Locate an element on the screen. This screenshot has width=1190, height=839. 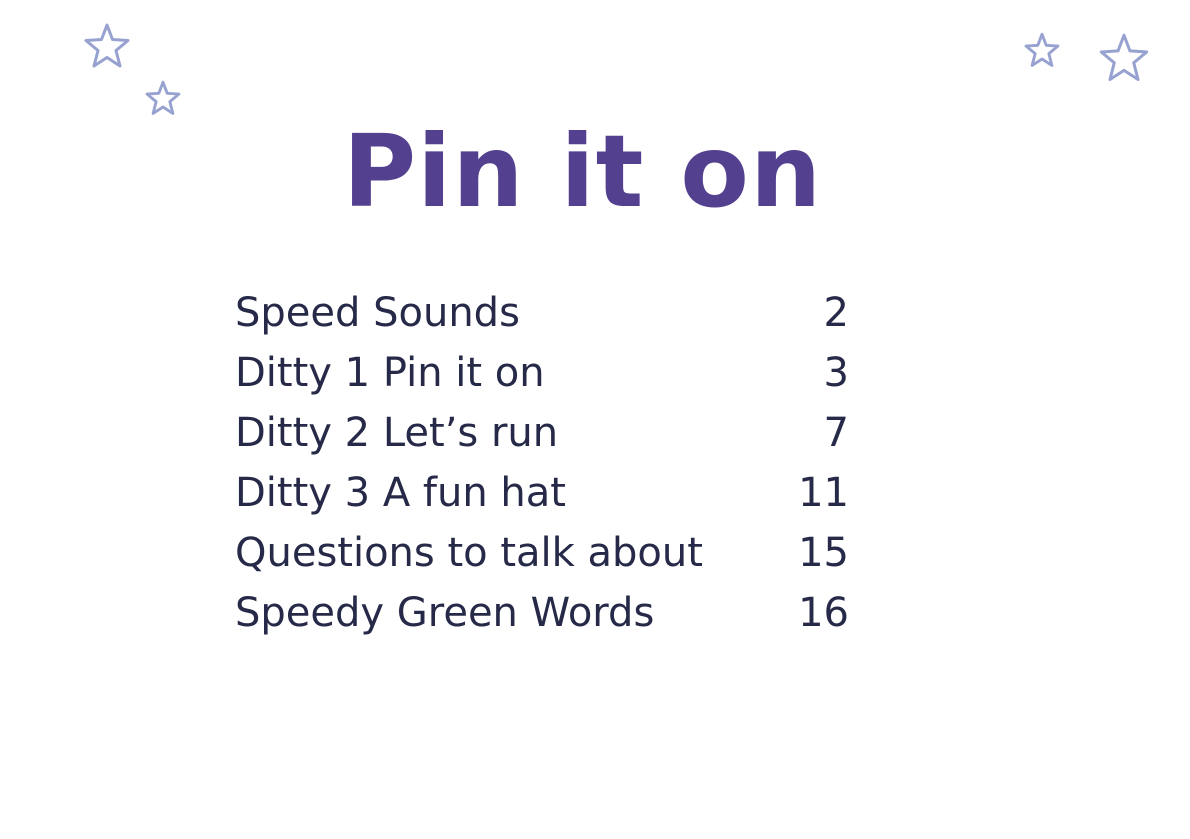
toc-entry-page-number: 7 is located at coordinates (836, 433).